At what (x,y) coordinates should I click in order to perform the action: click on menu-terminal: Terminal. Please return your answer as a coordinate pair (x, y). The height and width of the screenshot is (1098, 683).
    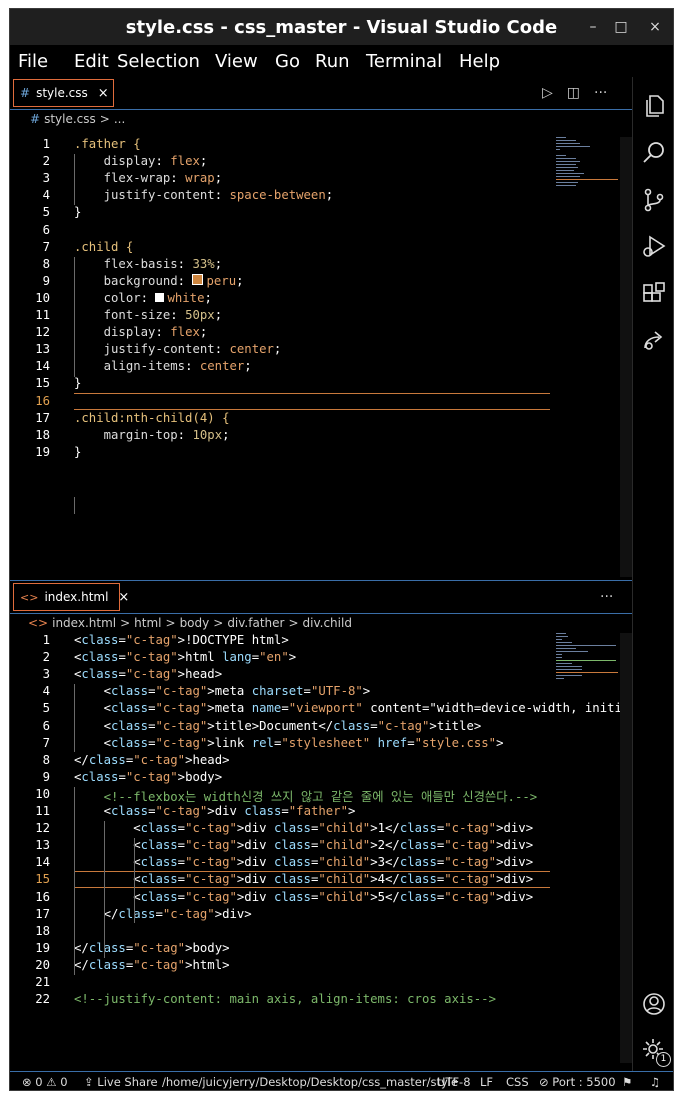
    Looking at the image, I should click on (404, 61).